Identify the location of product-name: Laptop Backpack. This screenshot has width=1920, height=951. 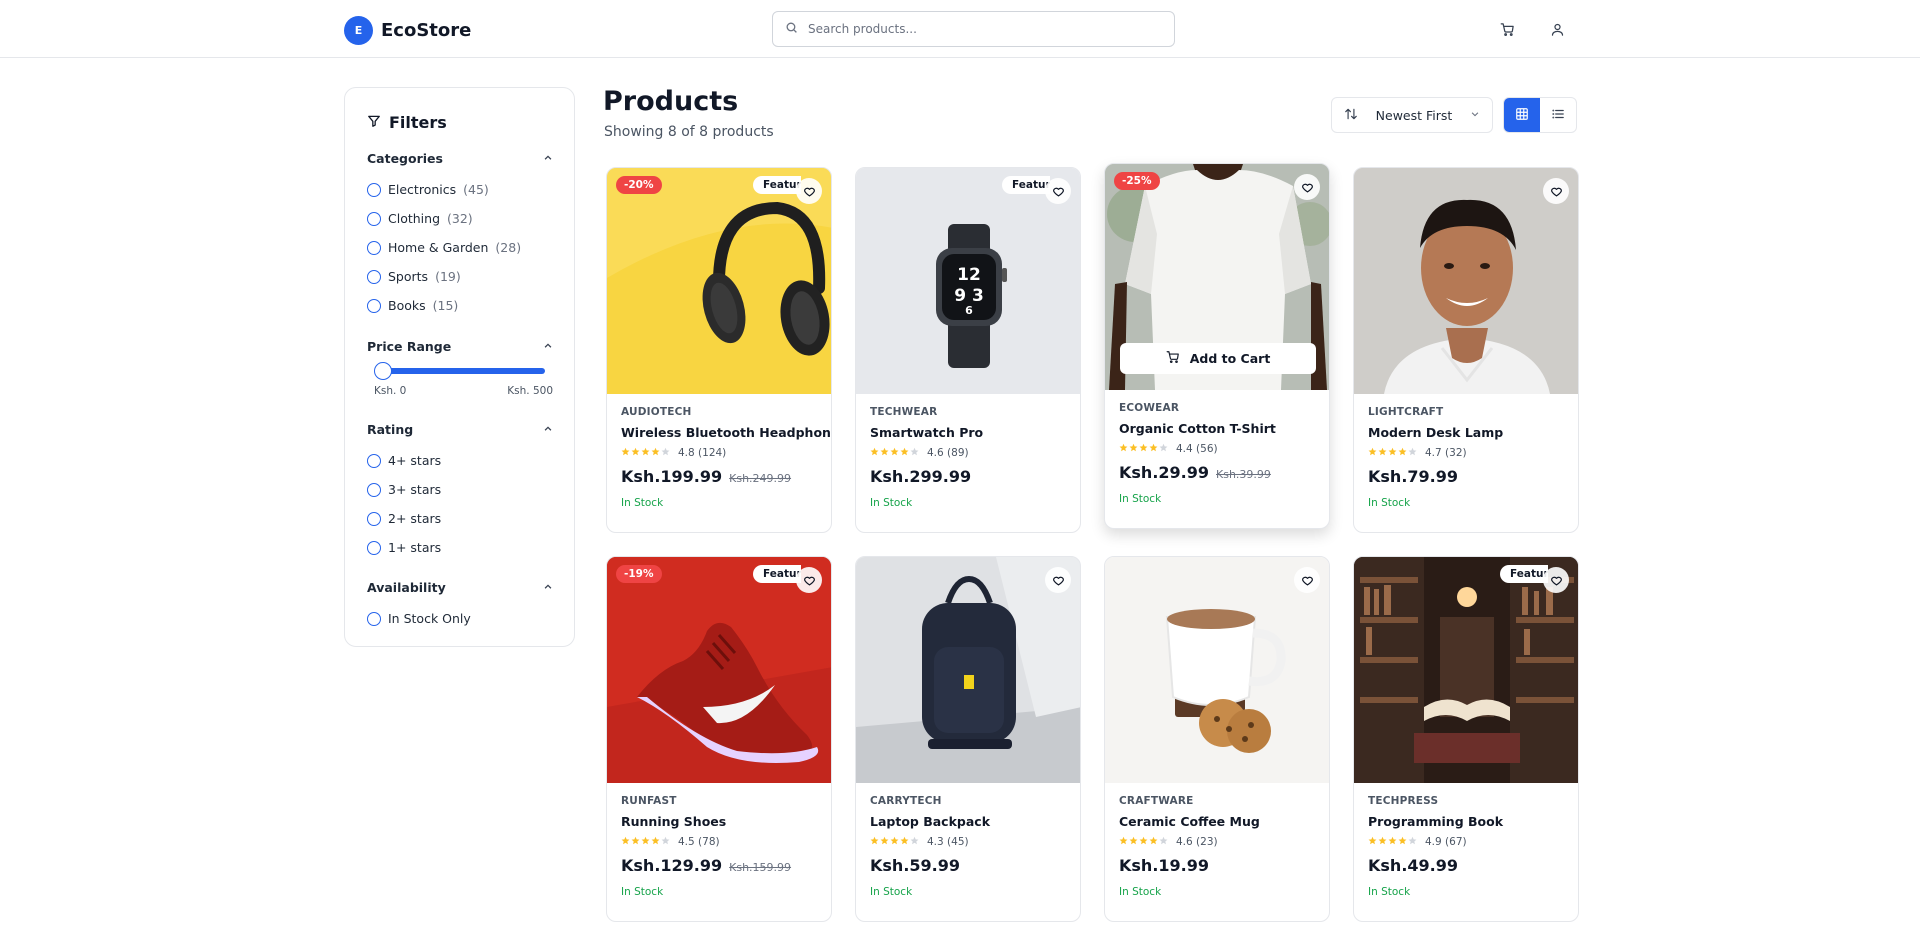
(970, 821).